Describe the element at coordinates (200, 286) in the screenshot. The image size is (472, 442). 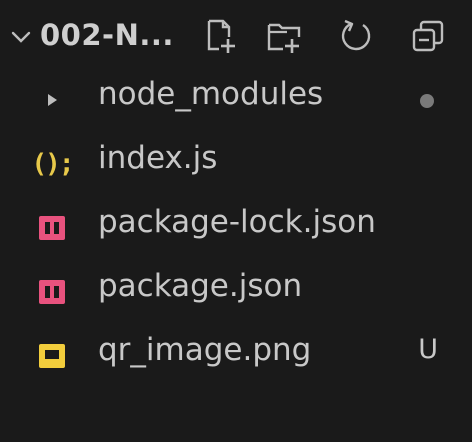
I see `tree-item-label: package.json` at that location.